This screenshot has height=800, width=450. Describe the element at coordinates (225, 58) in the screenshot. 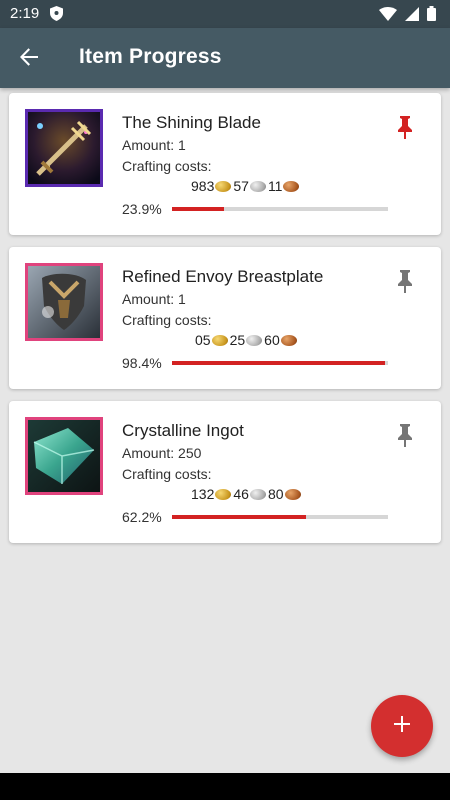

I see `app-bar: Item Progress` at that location.